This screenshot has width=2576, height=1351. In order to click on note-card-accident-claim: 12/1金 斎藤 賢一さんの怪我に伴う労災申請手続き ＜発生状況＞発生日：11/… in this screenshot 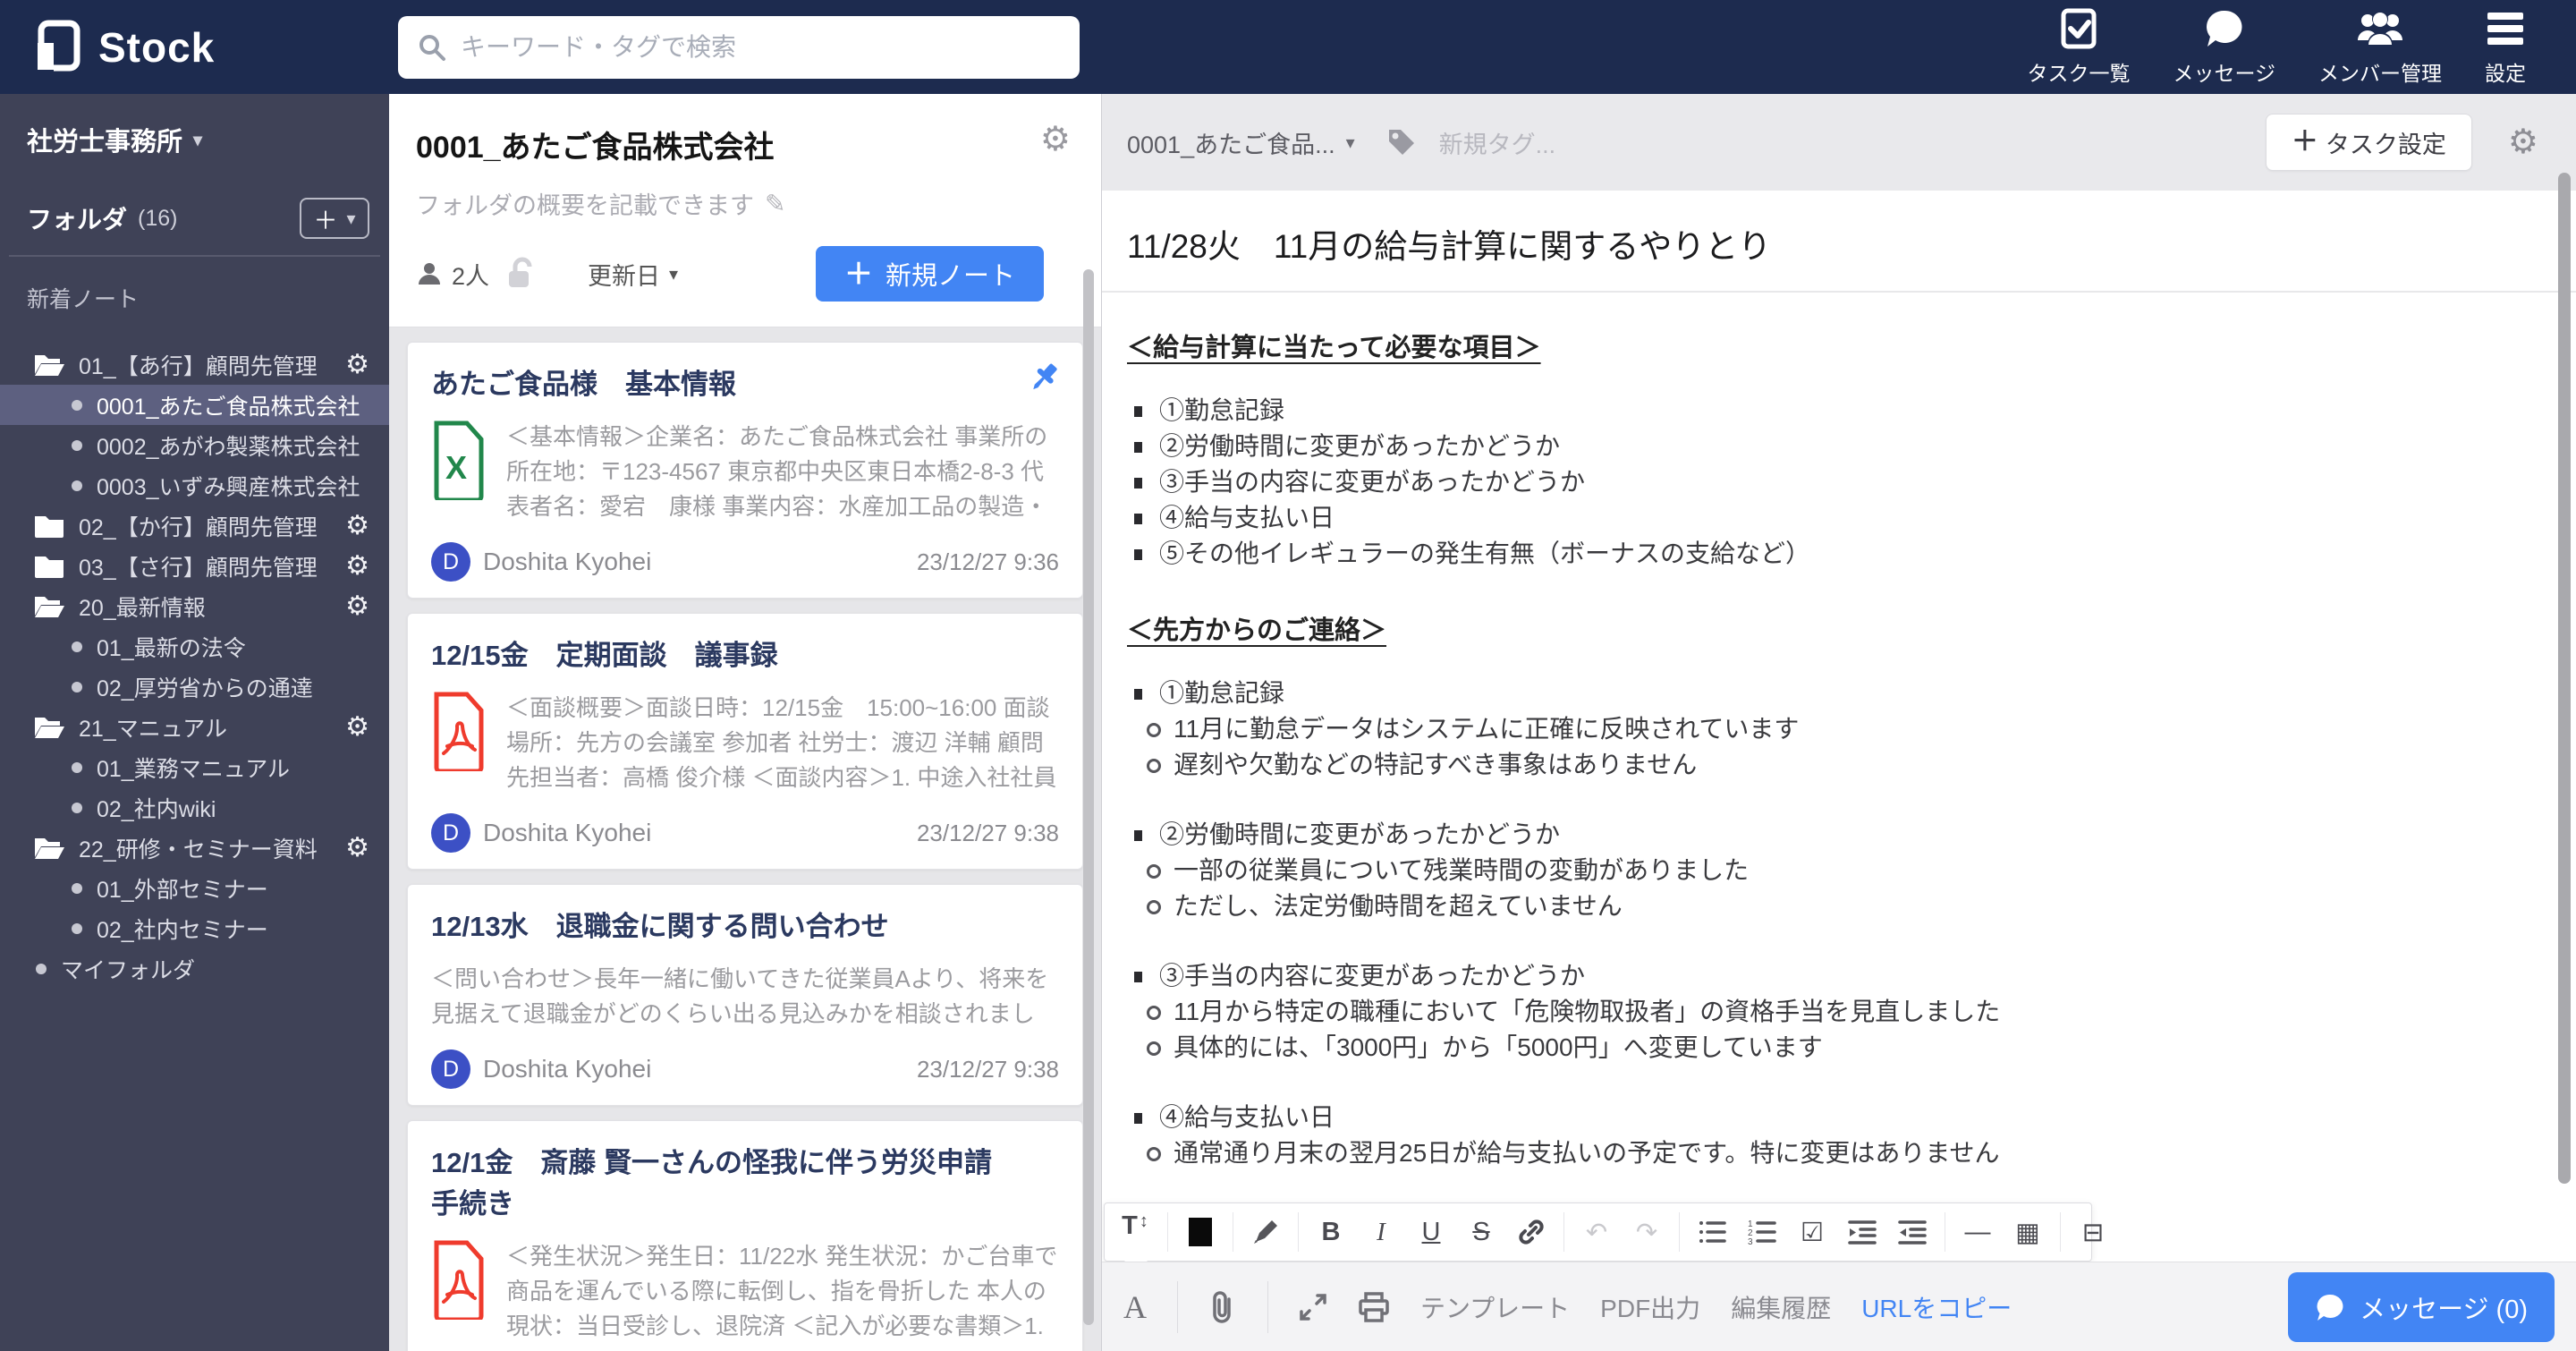, I will do `click(745, 1235)`.